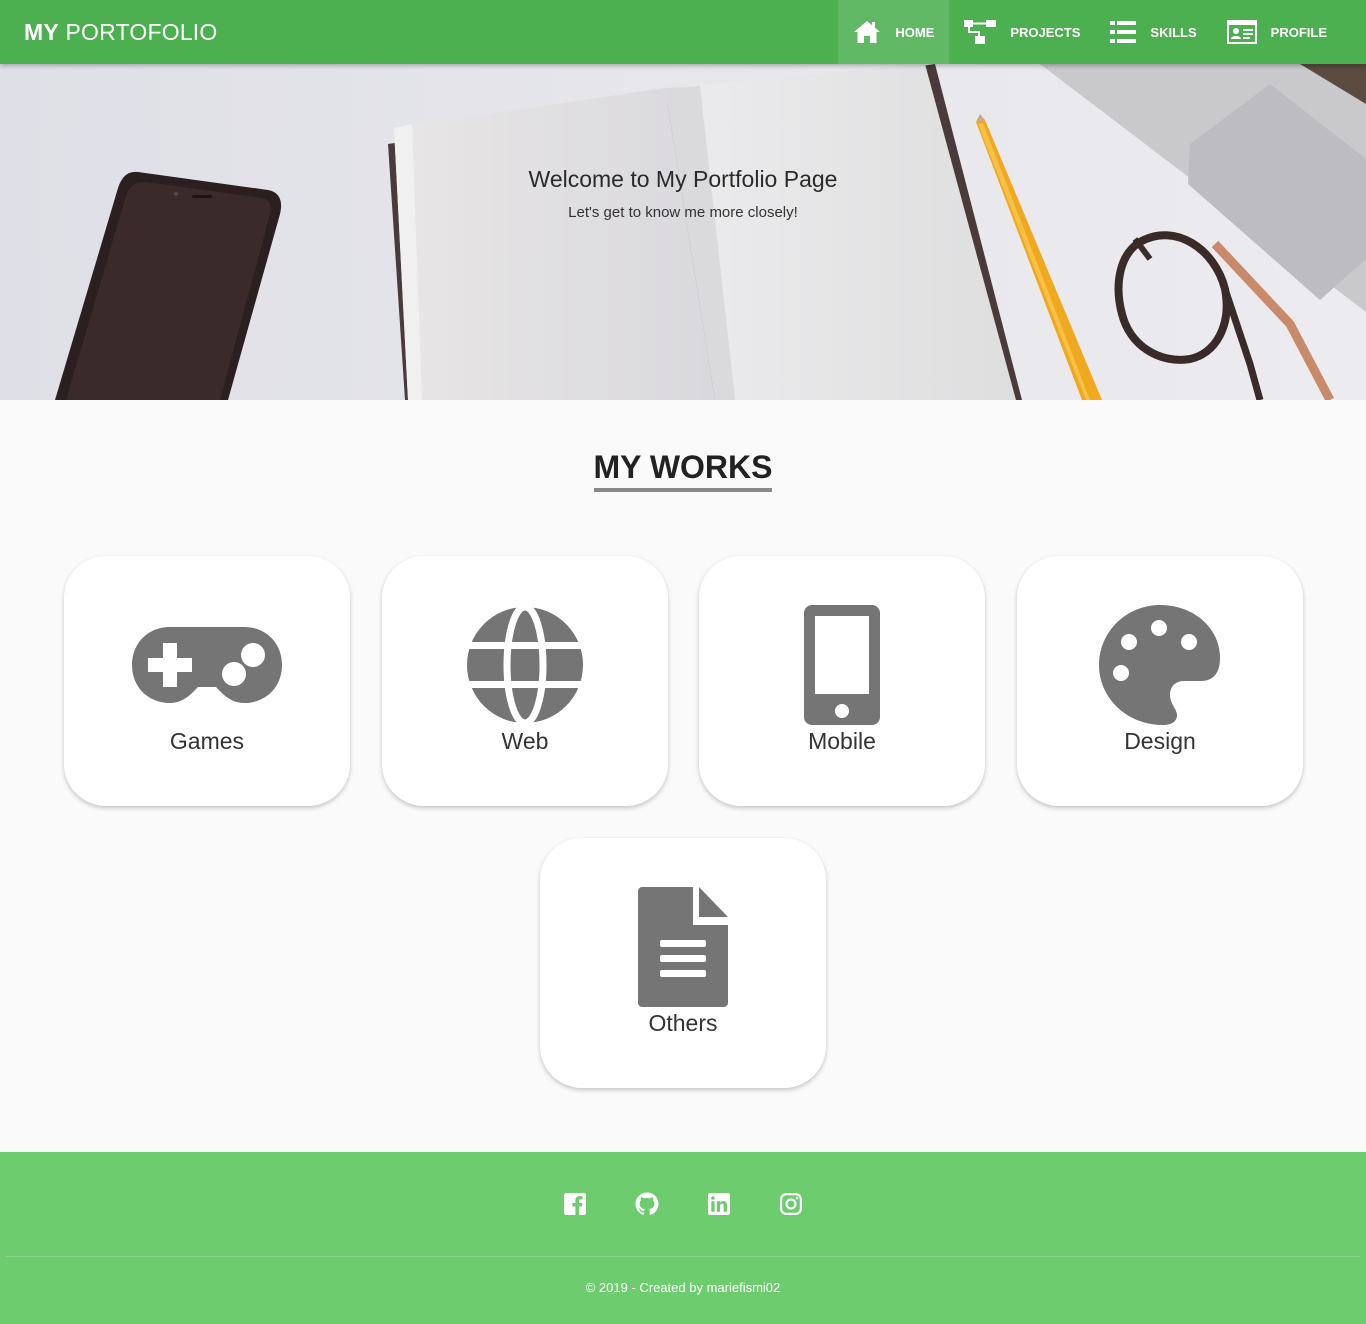 The width and height of the screenshot is (1366, 1324). I want to click on sitemap-icon, so click(980, 32).